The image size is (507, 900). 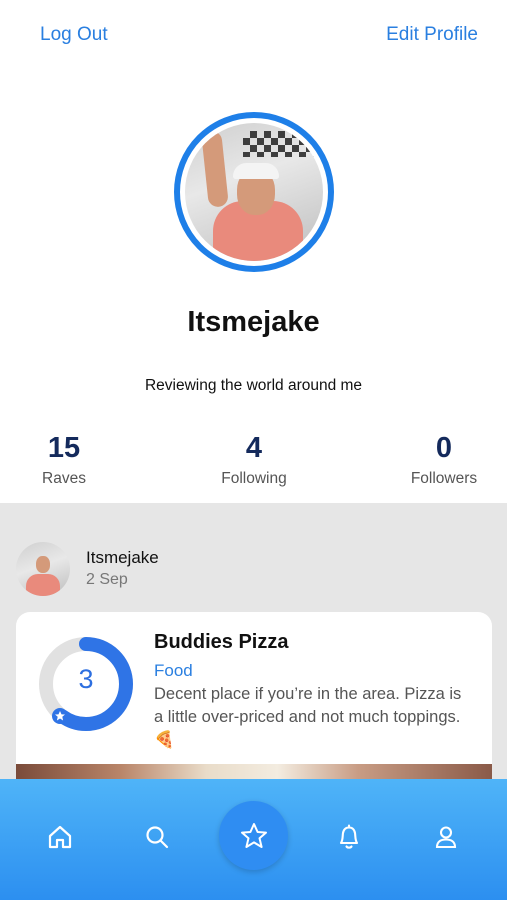 What do you see at coordinates (444, 448) in the screenshot?
I see `stat-followers-count: 0` at bounding box center [444, 448].